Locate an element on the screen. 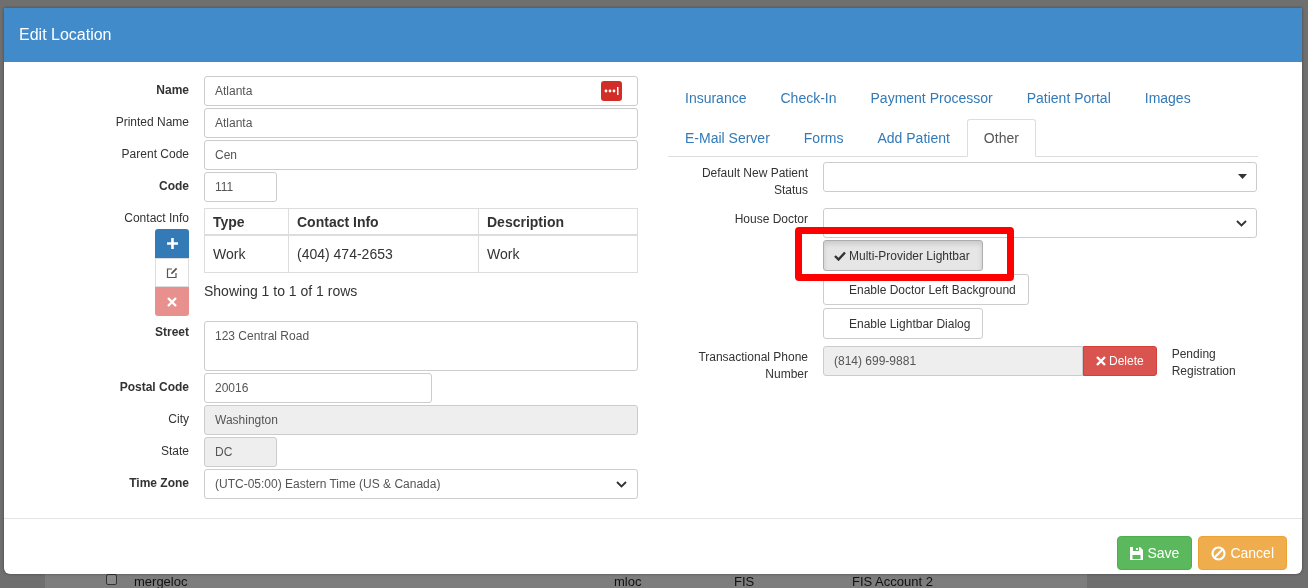  dropdown-caret-icon is located at coordinates (1242, 177).